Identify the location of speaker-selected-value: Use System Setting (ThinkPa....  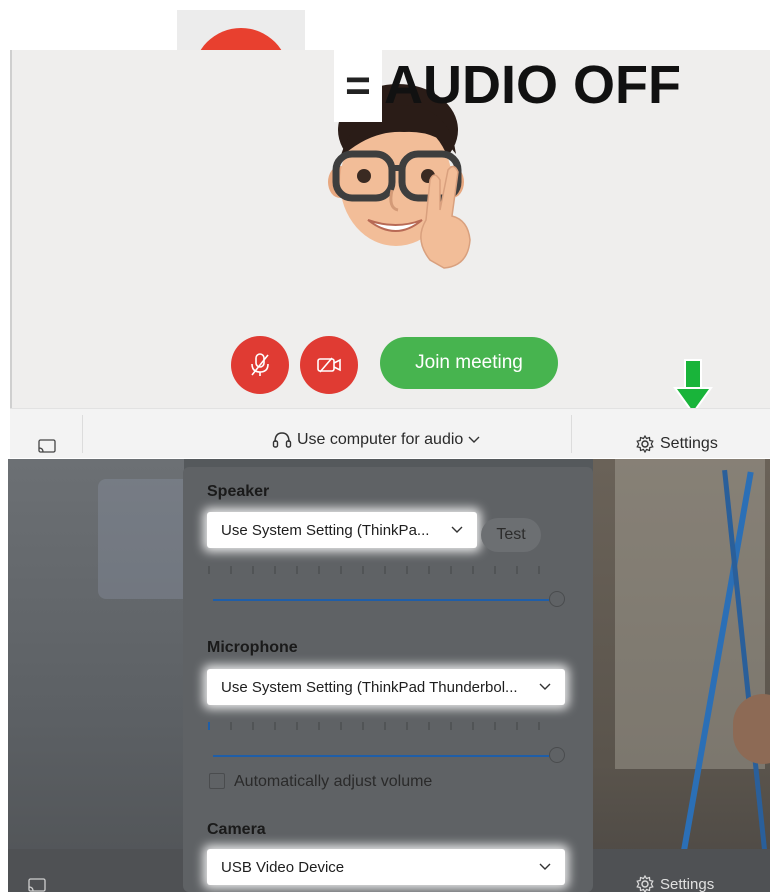
(325, 530).